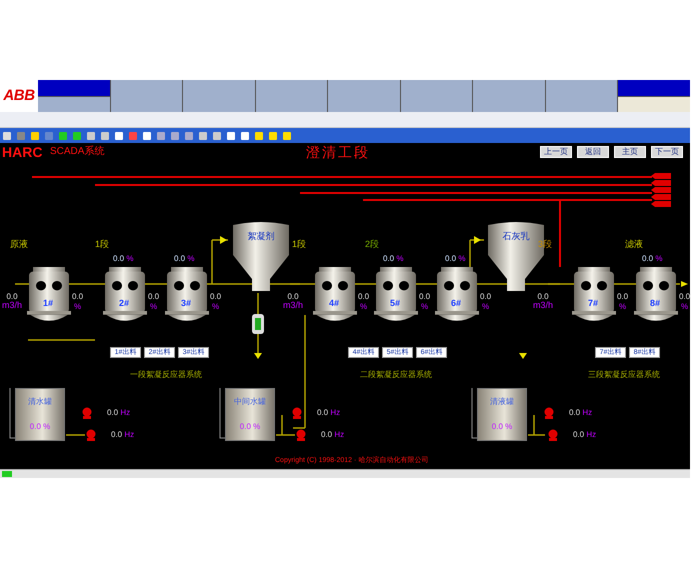 Image resolution: width=700 pixels, height=562 pixels. I want to click on stage-label: 2段, so click(372, 244).